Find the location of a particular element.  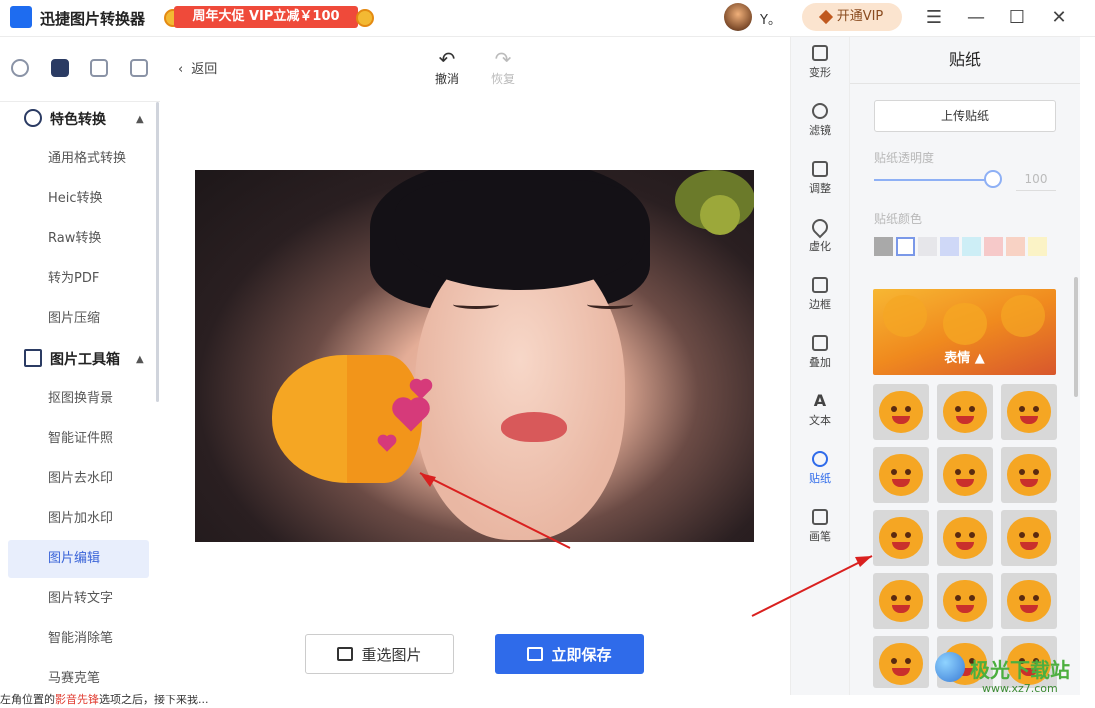

menu-icon: ☰ is located at coordinates (934, 17).